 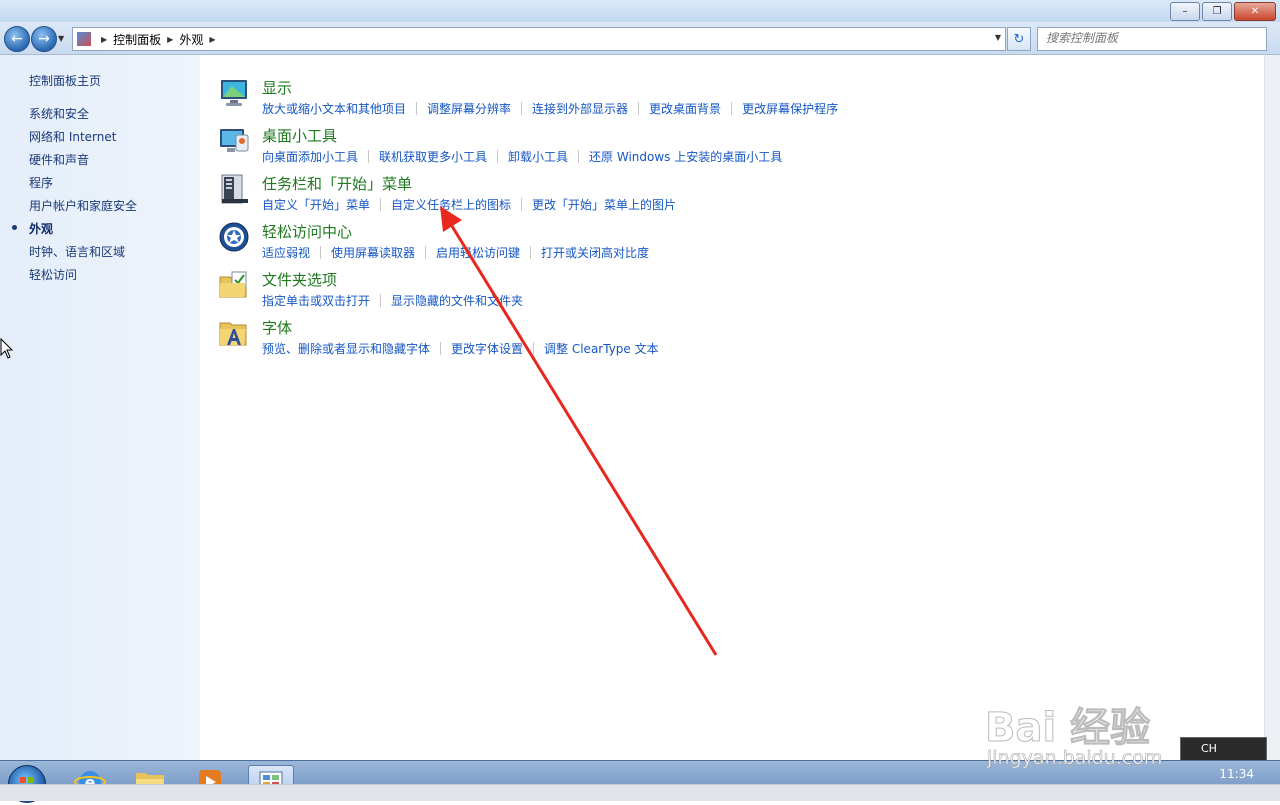 What do you see at coordinates (316, 300) in the screenshot?
I see `link-single-double-click: 指定单击或双击打开` at bounding box center [316, 300].